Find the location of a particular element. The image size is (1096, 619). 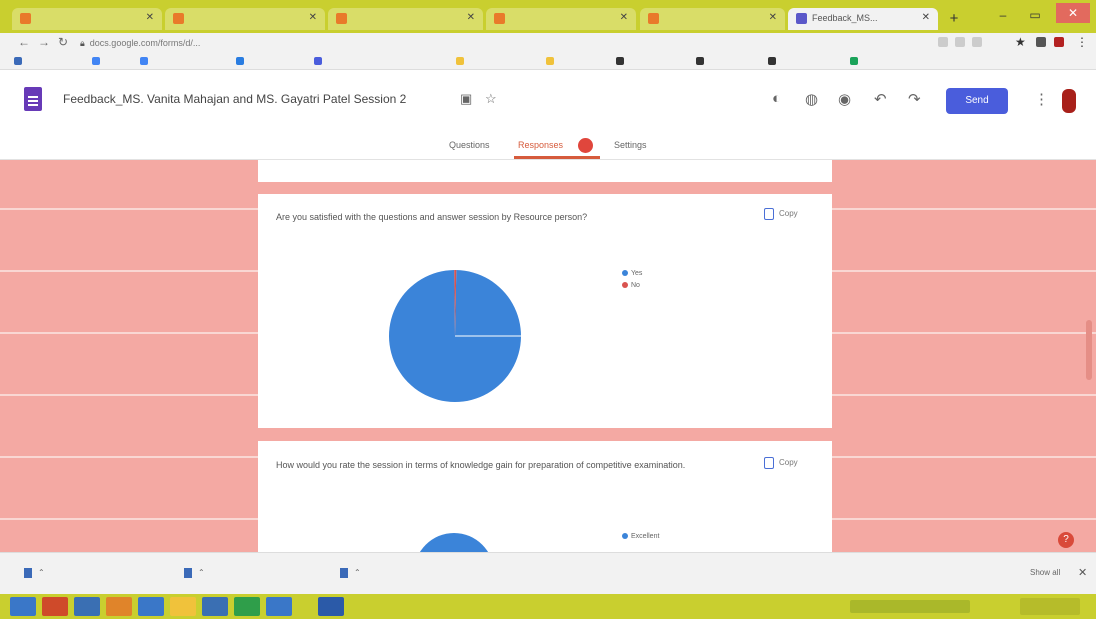

legend-label: No is located at coordinates (635, 285).